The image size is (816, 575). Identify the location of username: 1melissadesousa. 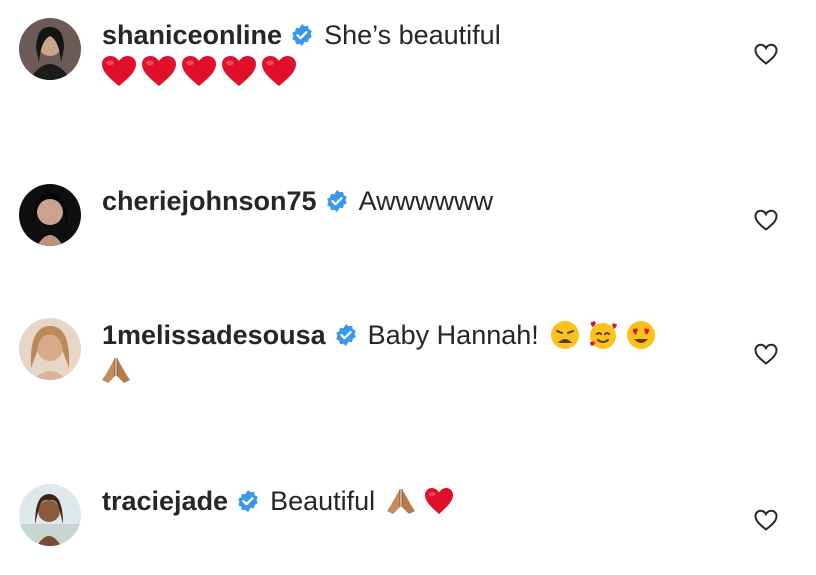
(214, 335).